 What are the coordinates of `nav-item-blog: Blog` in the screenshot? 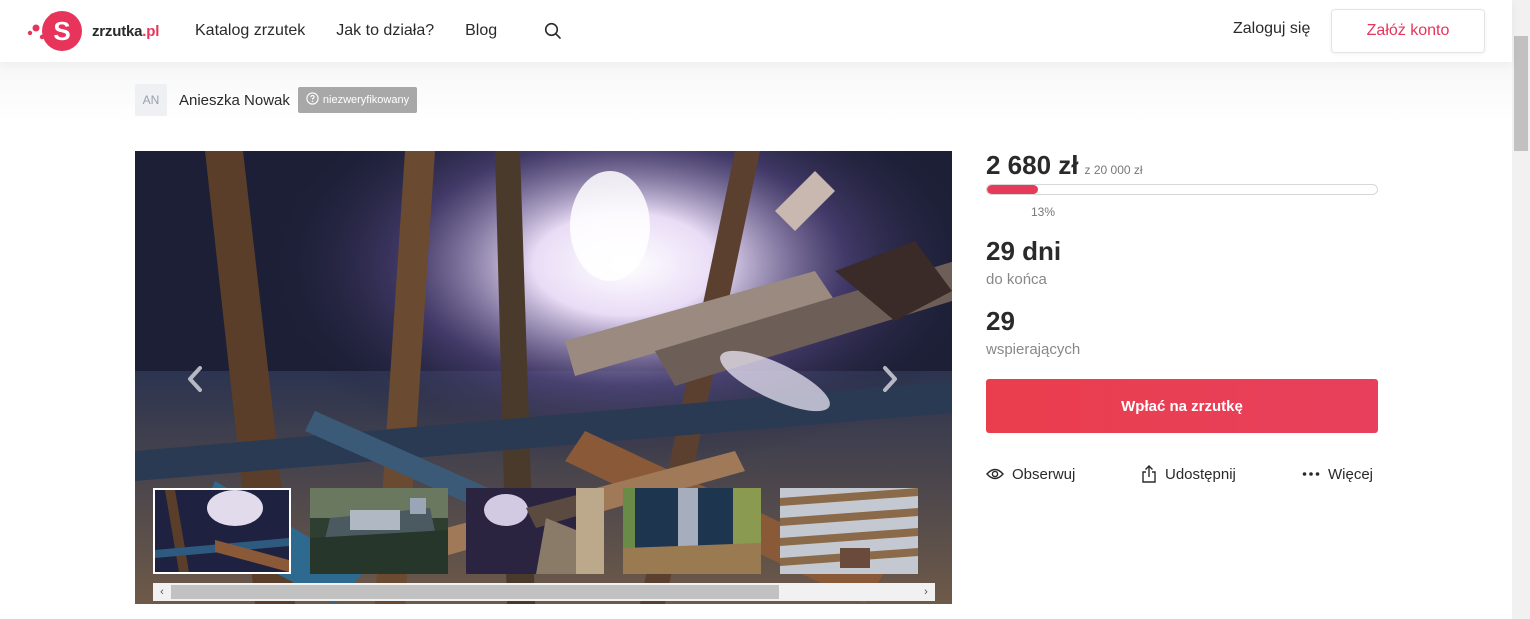 It's located at (481, 31).